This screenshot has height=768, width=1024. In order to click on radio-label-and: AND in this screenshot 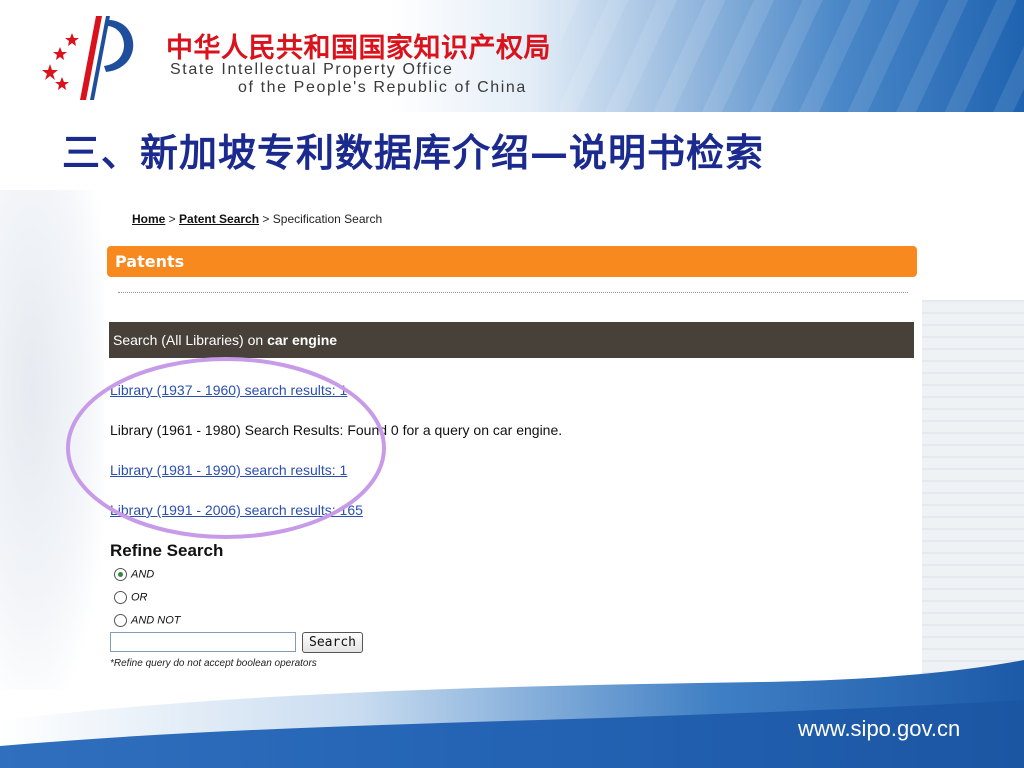, I will do `click(143, 574)`.